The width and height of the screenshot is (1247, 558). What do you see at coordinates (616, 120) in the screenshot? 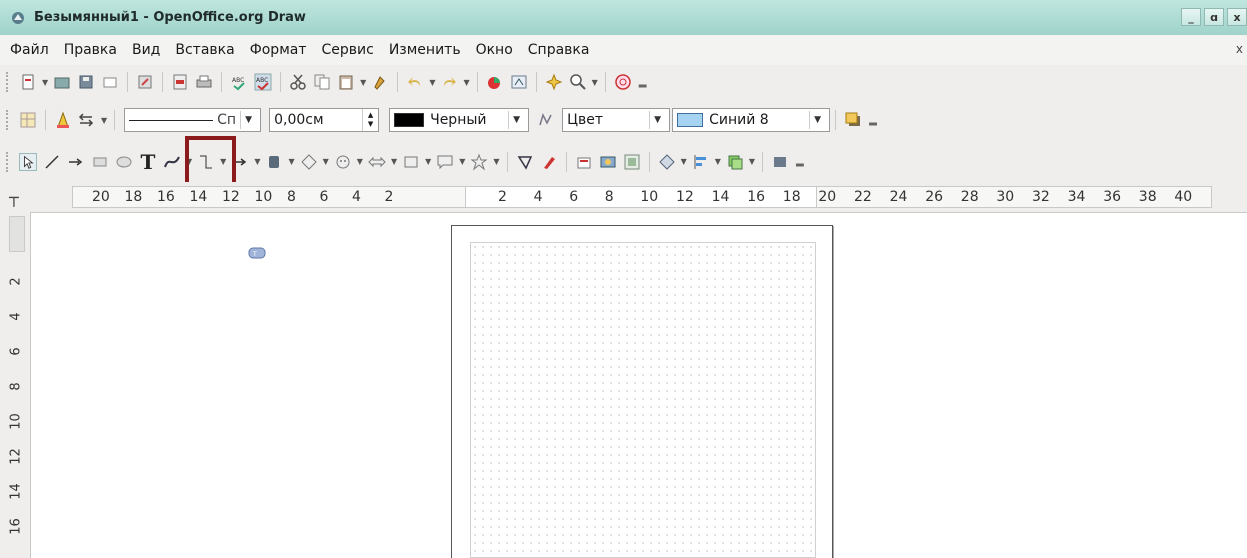
I see `area-style-combo: Цвет ▼` at bounding box center [616, 120].